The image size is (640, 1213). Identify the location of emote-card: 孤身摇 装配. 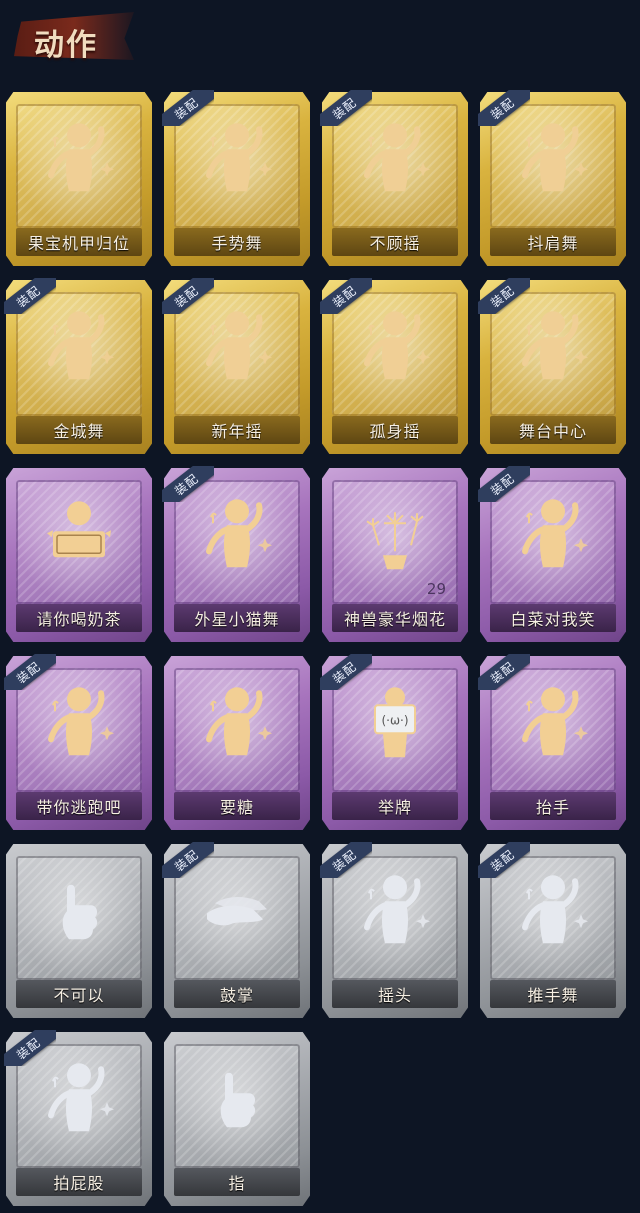
(394, 366).